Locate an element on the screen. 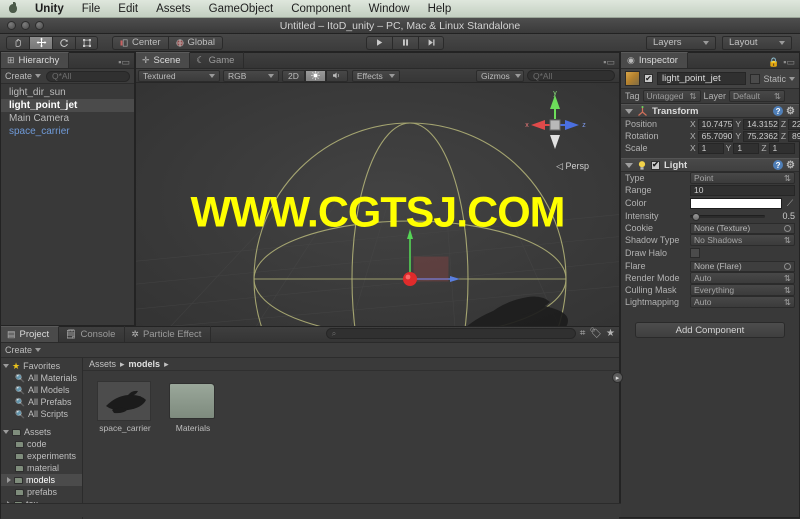  tree-all-scripts: 🔍 All Scripts is located at coordinates (41, 414).